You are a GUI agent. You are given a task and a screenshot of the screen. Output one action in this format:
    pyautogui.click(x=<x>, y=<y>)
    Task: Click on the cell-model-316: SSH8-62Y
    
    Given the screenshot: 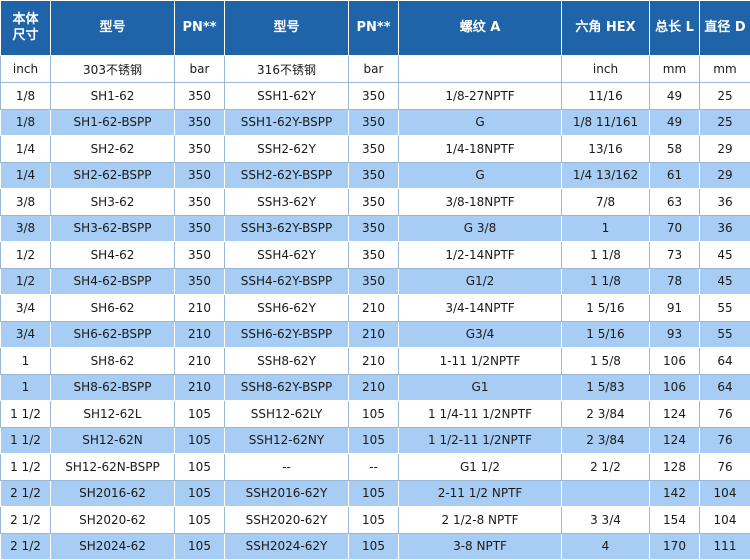 What is the action you would take?
    pyautogui.click(x=287, y=361)
    